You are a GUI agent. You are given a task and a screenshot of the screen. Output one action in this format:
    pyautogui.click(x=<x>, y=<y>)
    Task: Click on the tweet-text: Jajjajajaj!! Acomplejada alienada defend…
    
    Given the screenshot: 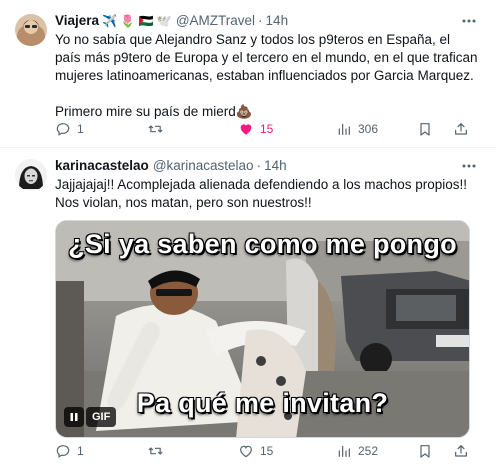 What is the action you would take?
    pyautogui.click(x=266, y=194)
    